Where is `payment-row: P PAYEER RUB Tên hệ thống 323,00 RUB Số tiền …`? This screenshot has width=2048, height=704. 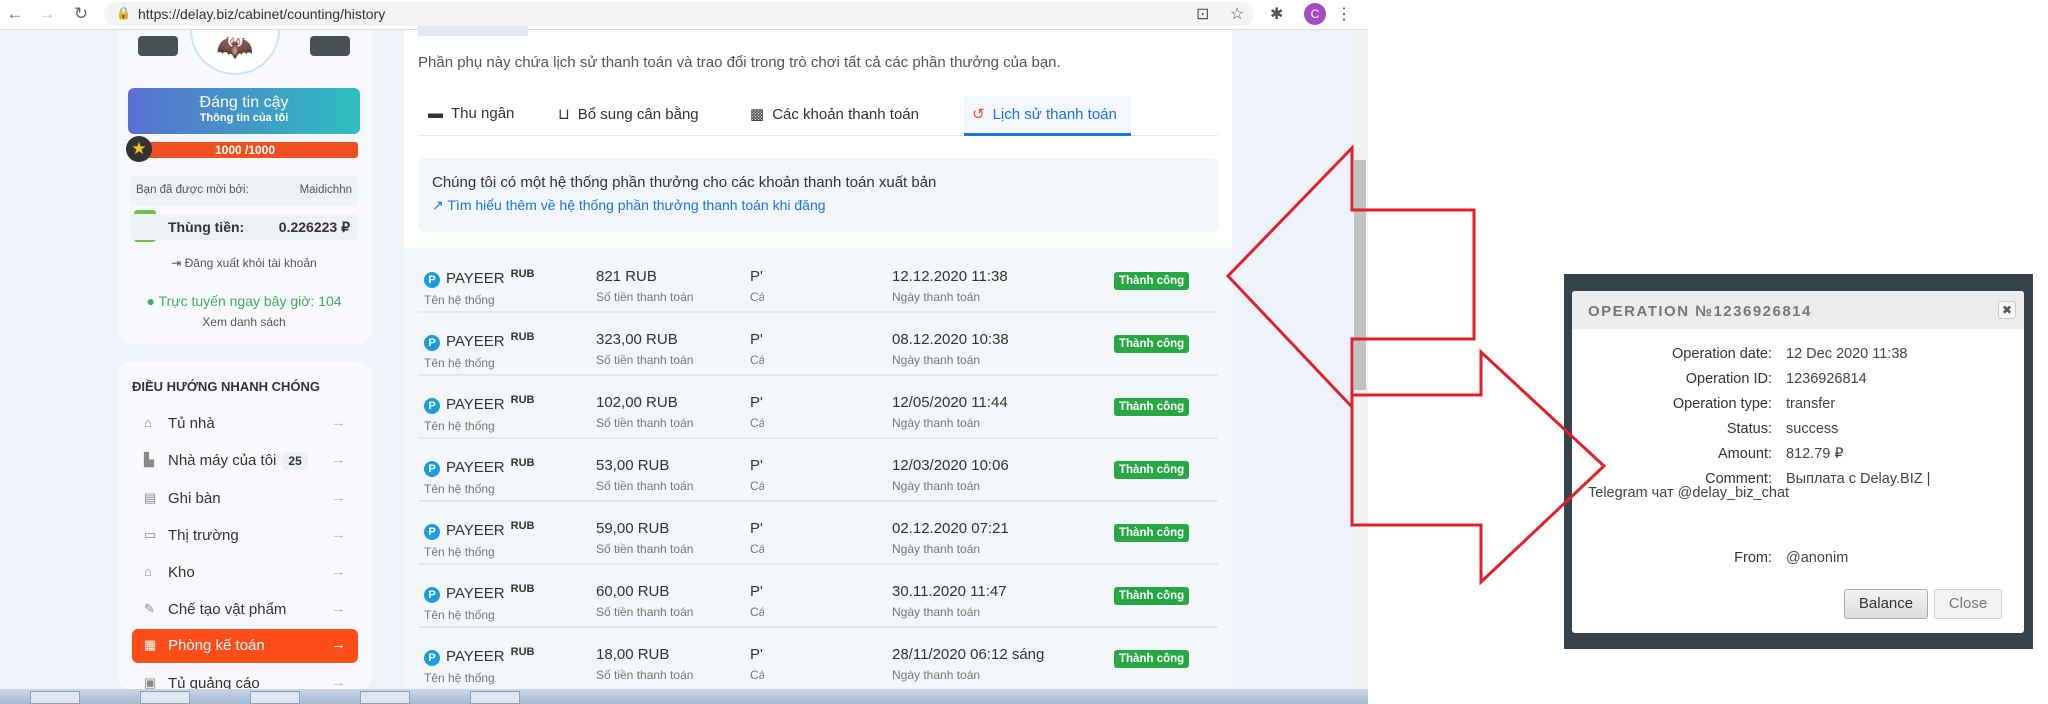 payment-row: P PAYEER RUB Tên hệ thống 323,00 RUB Số tiền … is located at coordinates (818, 344).